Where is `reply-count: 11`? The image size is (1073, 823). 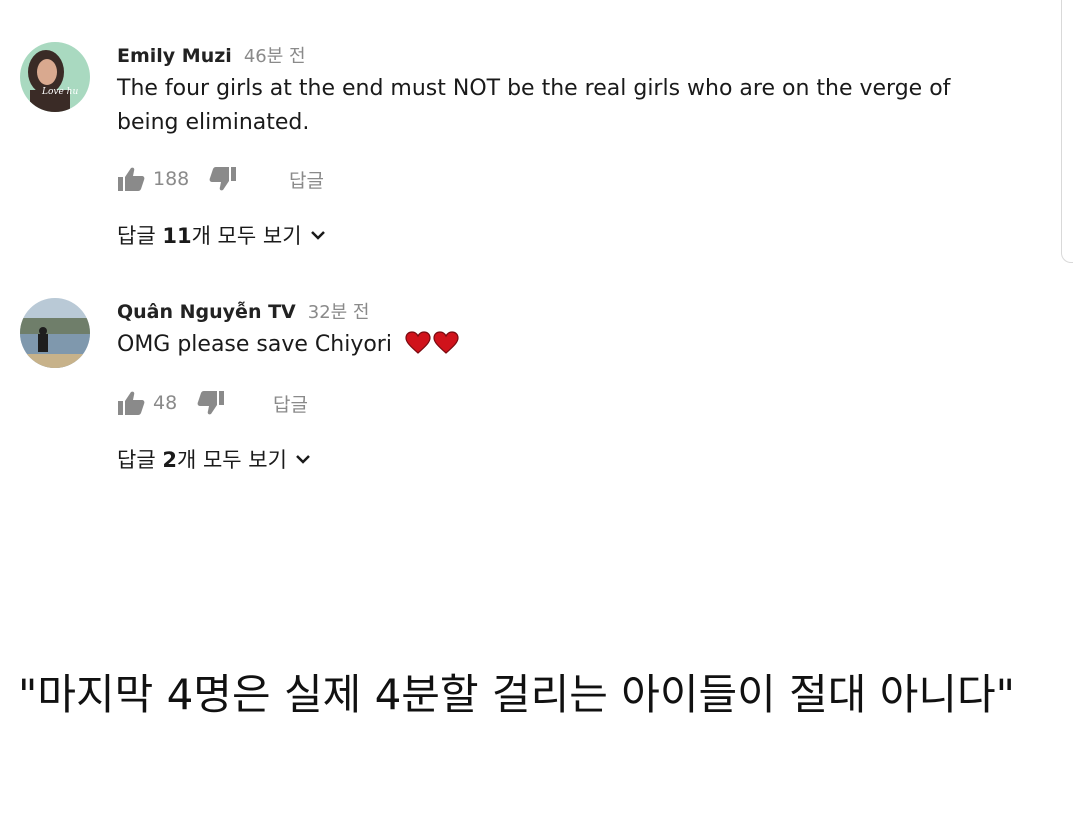
reply-count: 11 is located at coordinates (177, 236).